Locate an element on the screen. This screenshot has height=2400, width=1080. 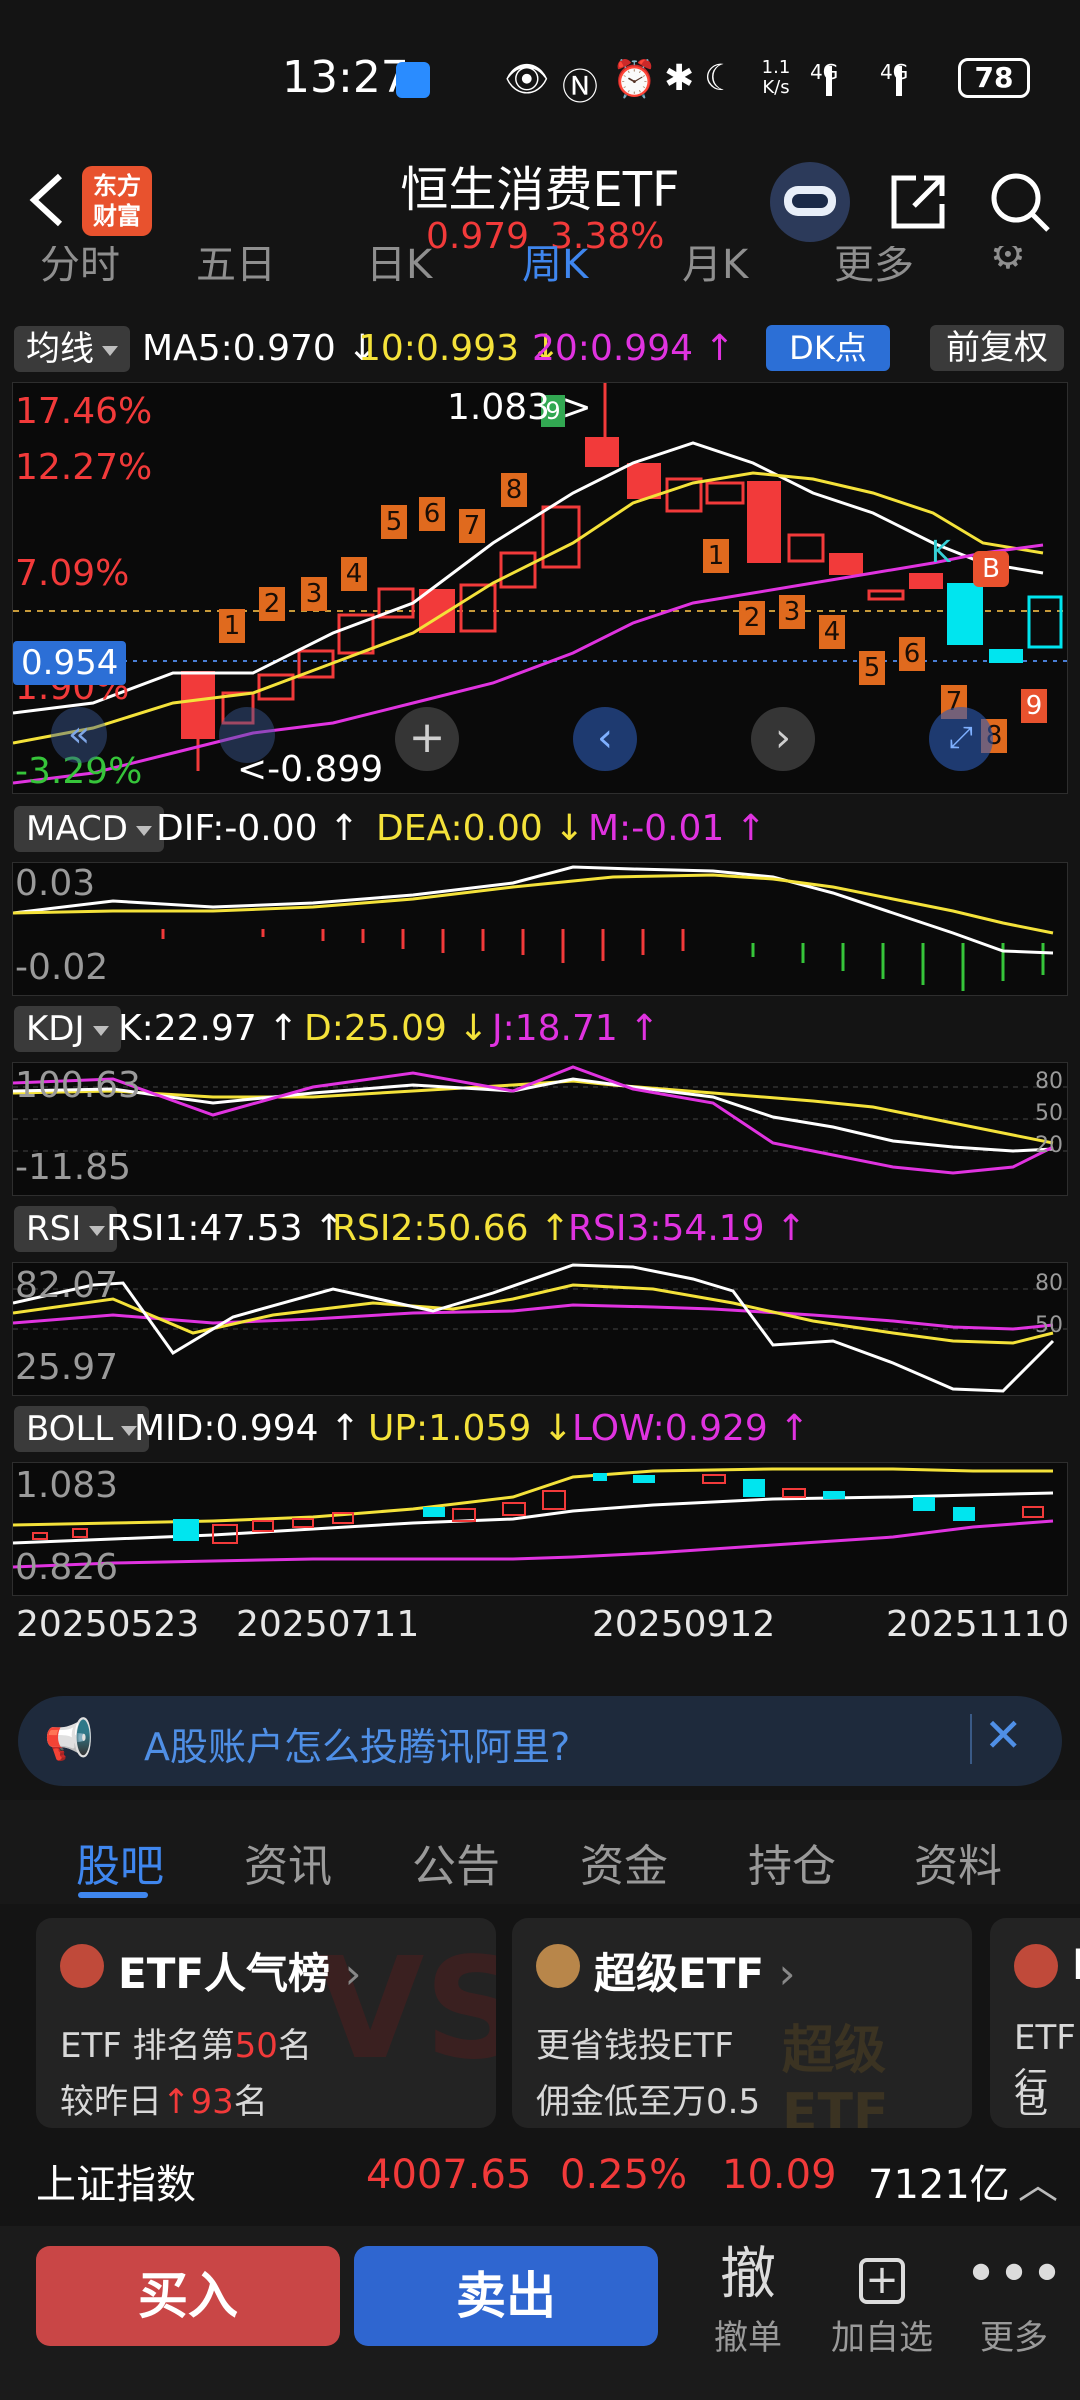
more-button: ••• 更多 is located at coordinates (1014, 2299).